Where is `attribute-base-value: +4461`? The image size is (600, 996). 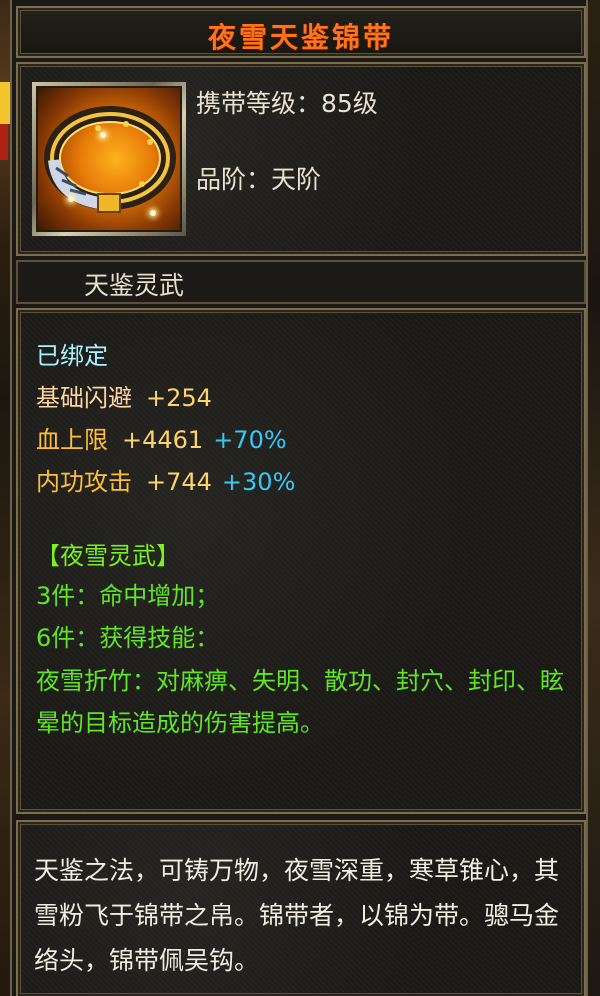
attribute-base-value: +4461 is located at coordinates (163, 440).